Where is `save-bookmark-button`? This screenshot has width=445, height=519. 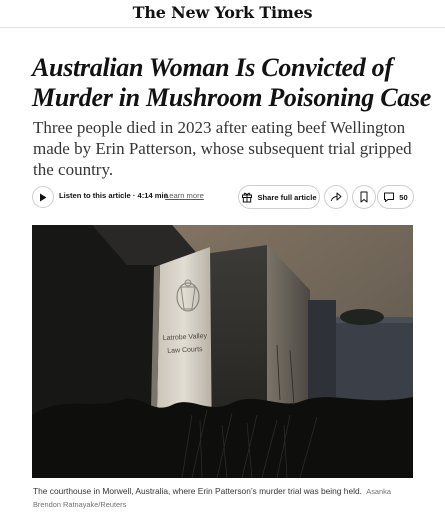
save-bookmark-button is located at coordinates (364, 197).